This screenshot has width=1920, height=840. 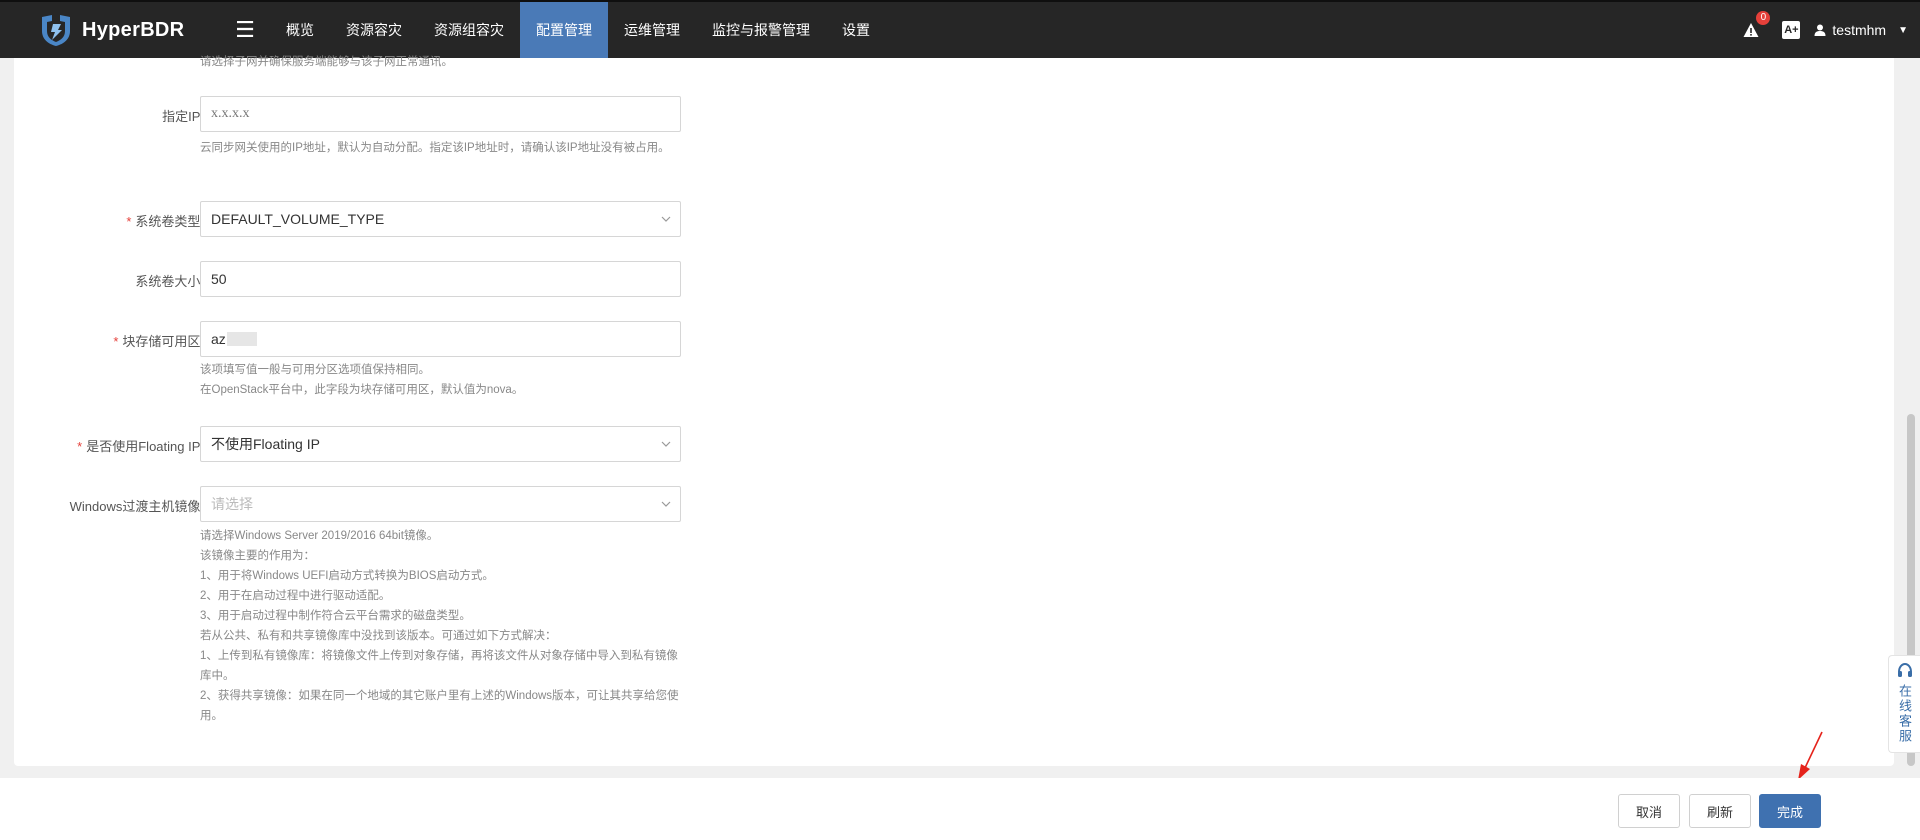 What do you see at coordinates (183, 116) in the screenshot?
I see `ip-label: 指定IP:` at bounding box center [183, 116].